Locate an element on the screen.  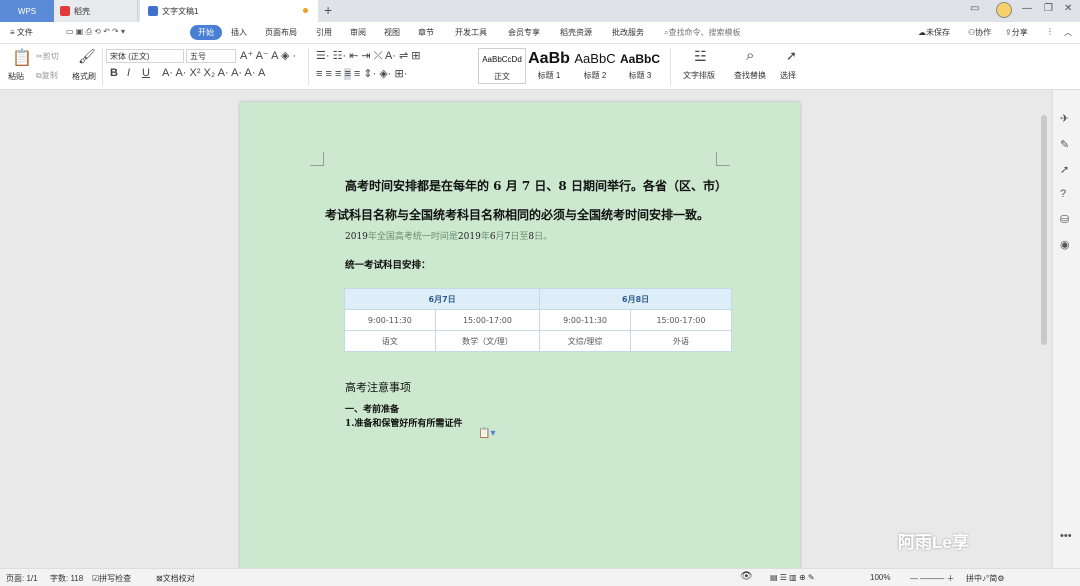
style-heading-2: AaBbC 标题 2 is located at coordinates (595, 66).